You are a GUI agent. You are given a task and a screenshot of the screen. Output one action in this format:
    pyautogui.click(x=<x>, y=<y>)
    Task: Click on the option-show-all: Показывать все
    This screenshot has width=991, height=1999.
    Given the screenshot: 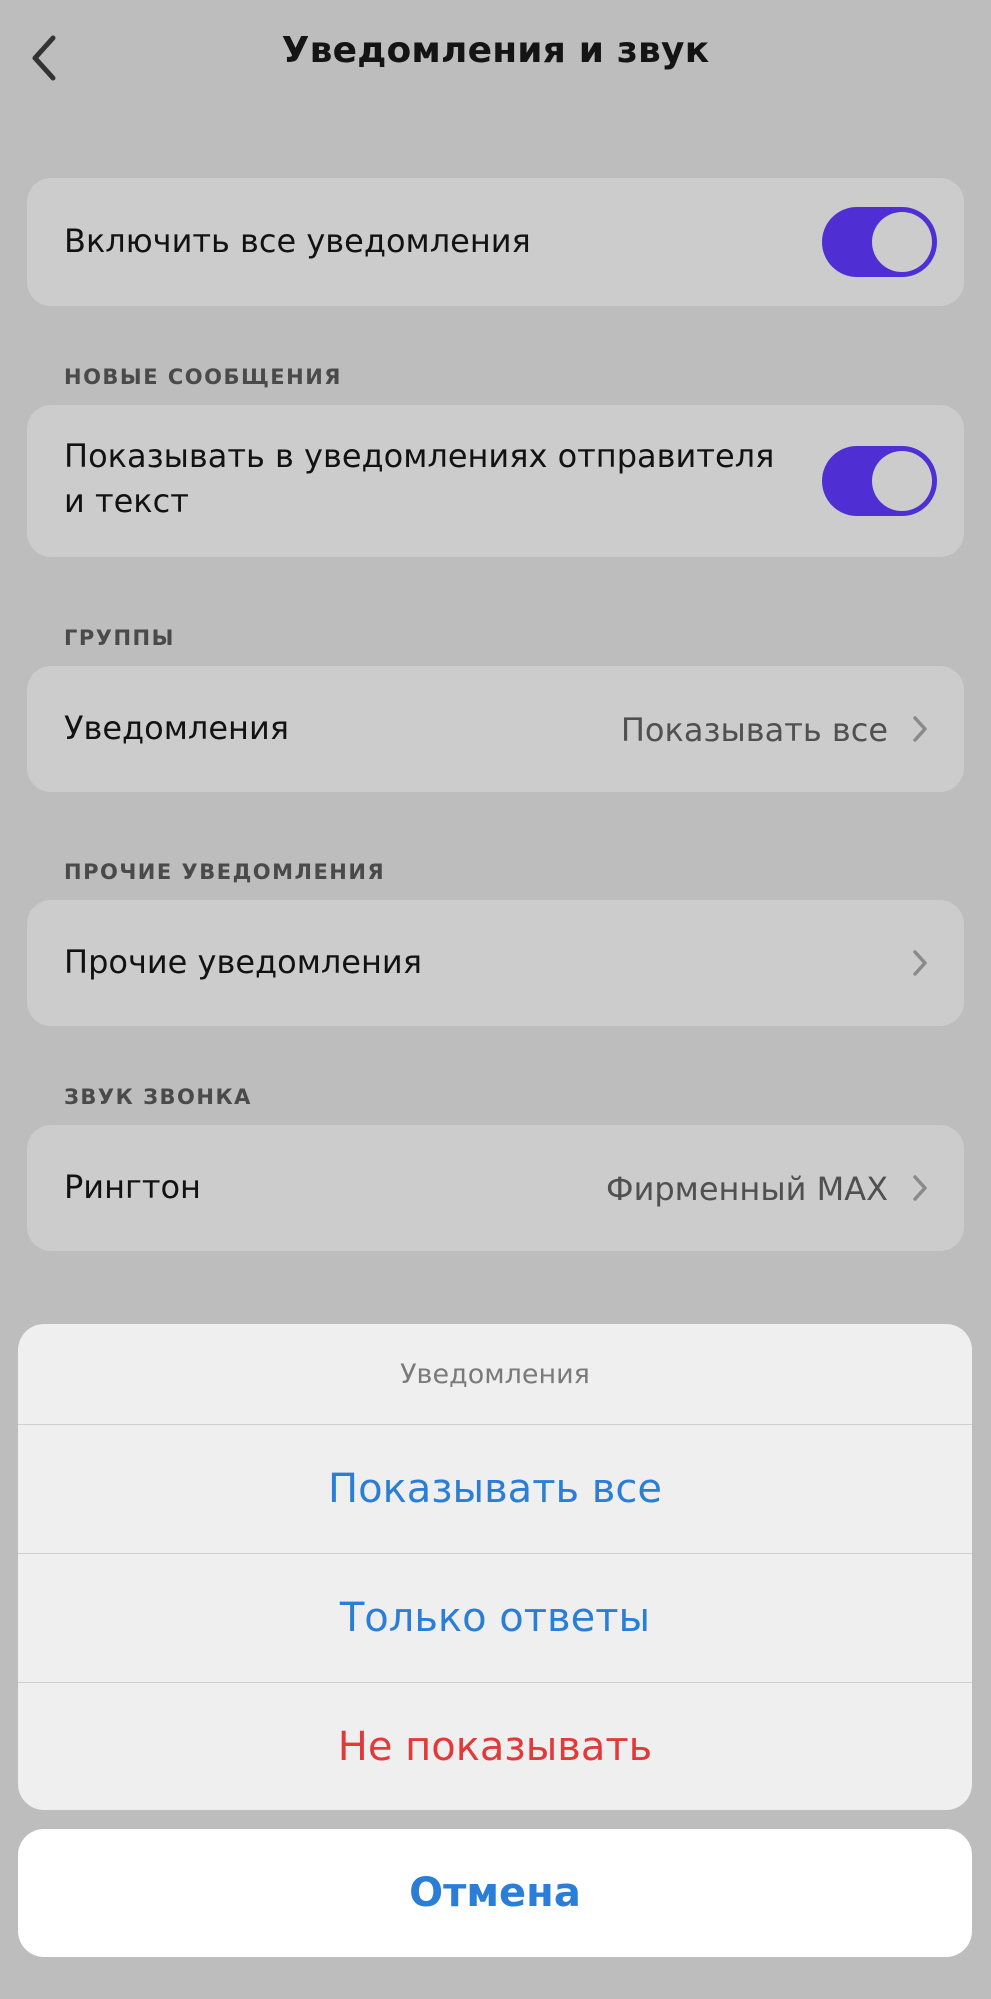 What is the action you would take?
    pyautogui.click(x=495, y=1489)
    